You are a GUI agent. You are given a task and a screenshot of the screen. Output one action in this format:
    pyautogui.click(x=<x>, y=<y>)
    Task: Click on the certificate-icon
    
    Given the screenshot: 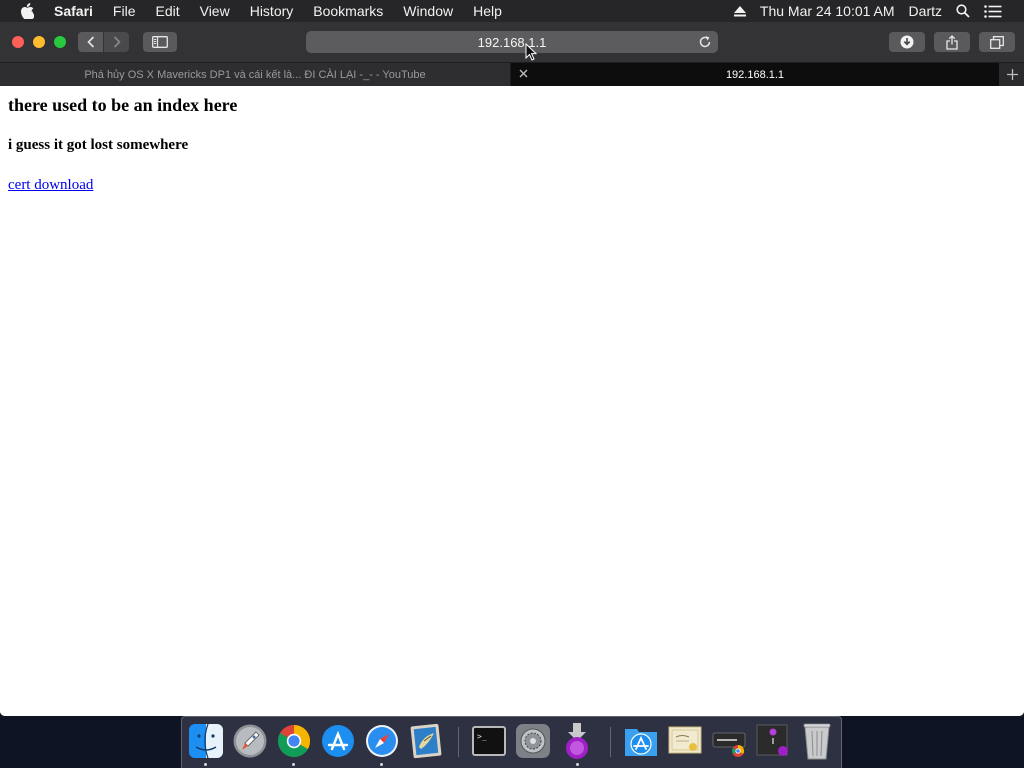 What is the action you would take?
    pyautogui.click(x=685, y=741)
    